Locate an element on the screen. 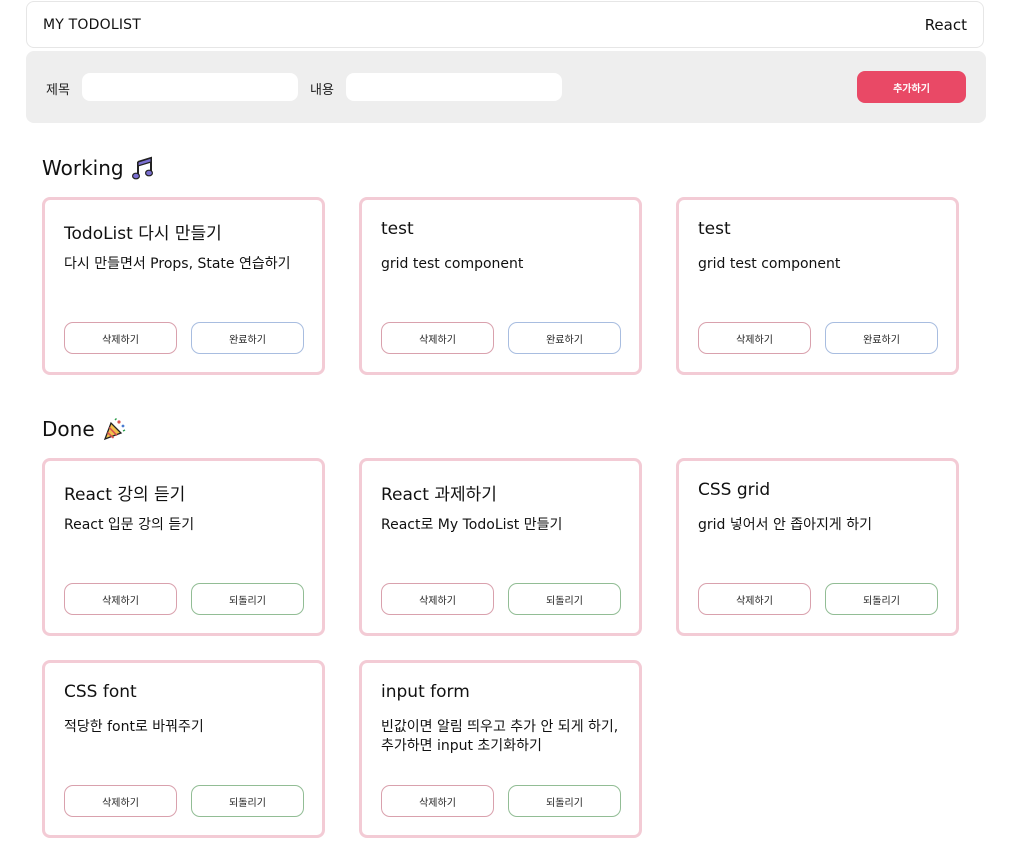  app-logo: MY TODOLIST is located at coordinates (92, 24).